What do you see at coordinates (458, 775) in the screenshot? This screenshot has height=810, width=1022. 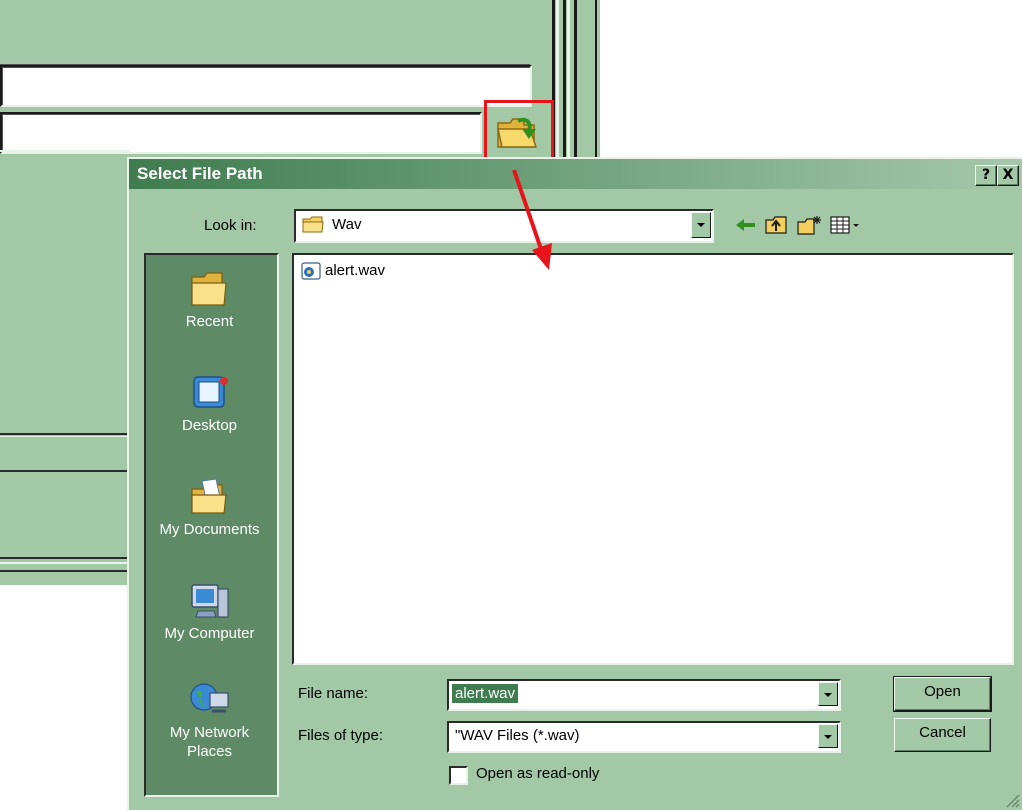 I see `read-only-checkbox` at bounding box center [458, 775].